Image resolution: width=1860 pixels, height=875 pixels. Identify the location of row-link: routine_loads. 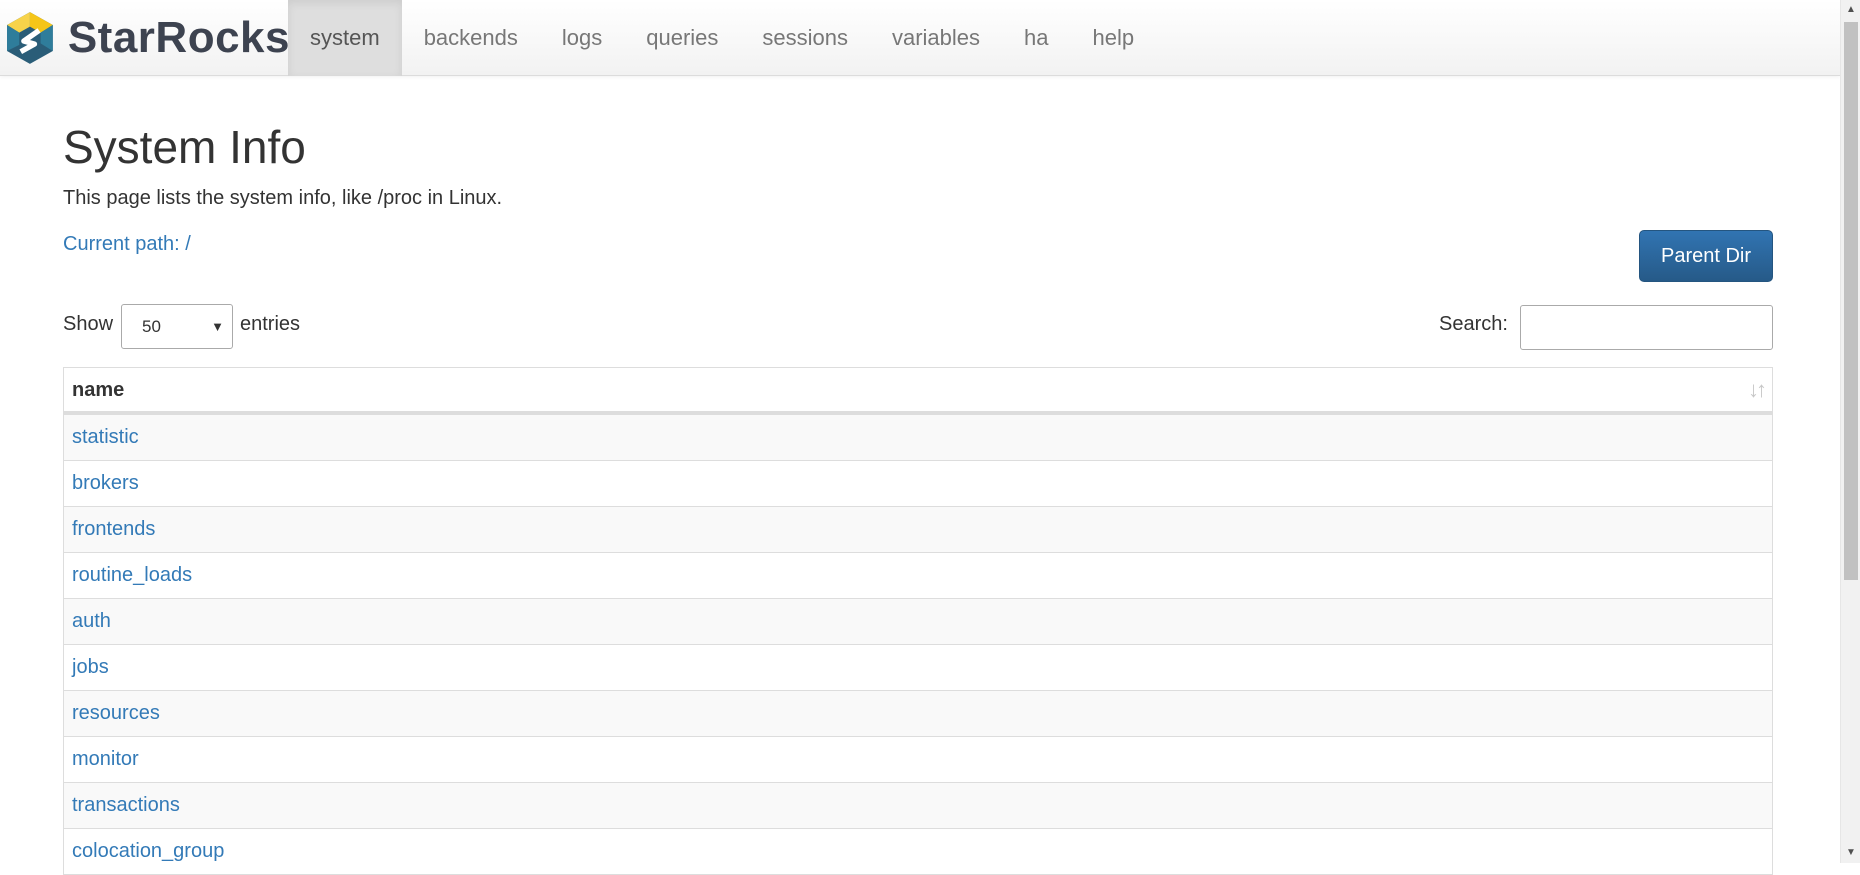
(132, 575).